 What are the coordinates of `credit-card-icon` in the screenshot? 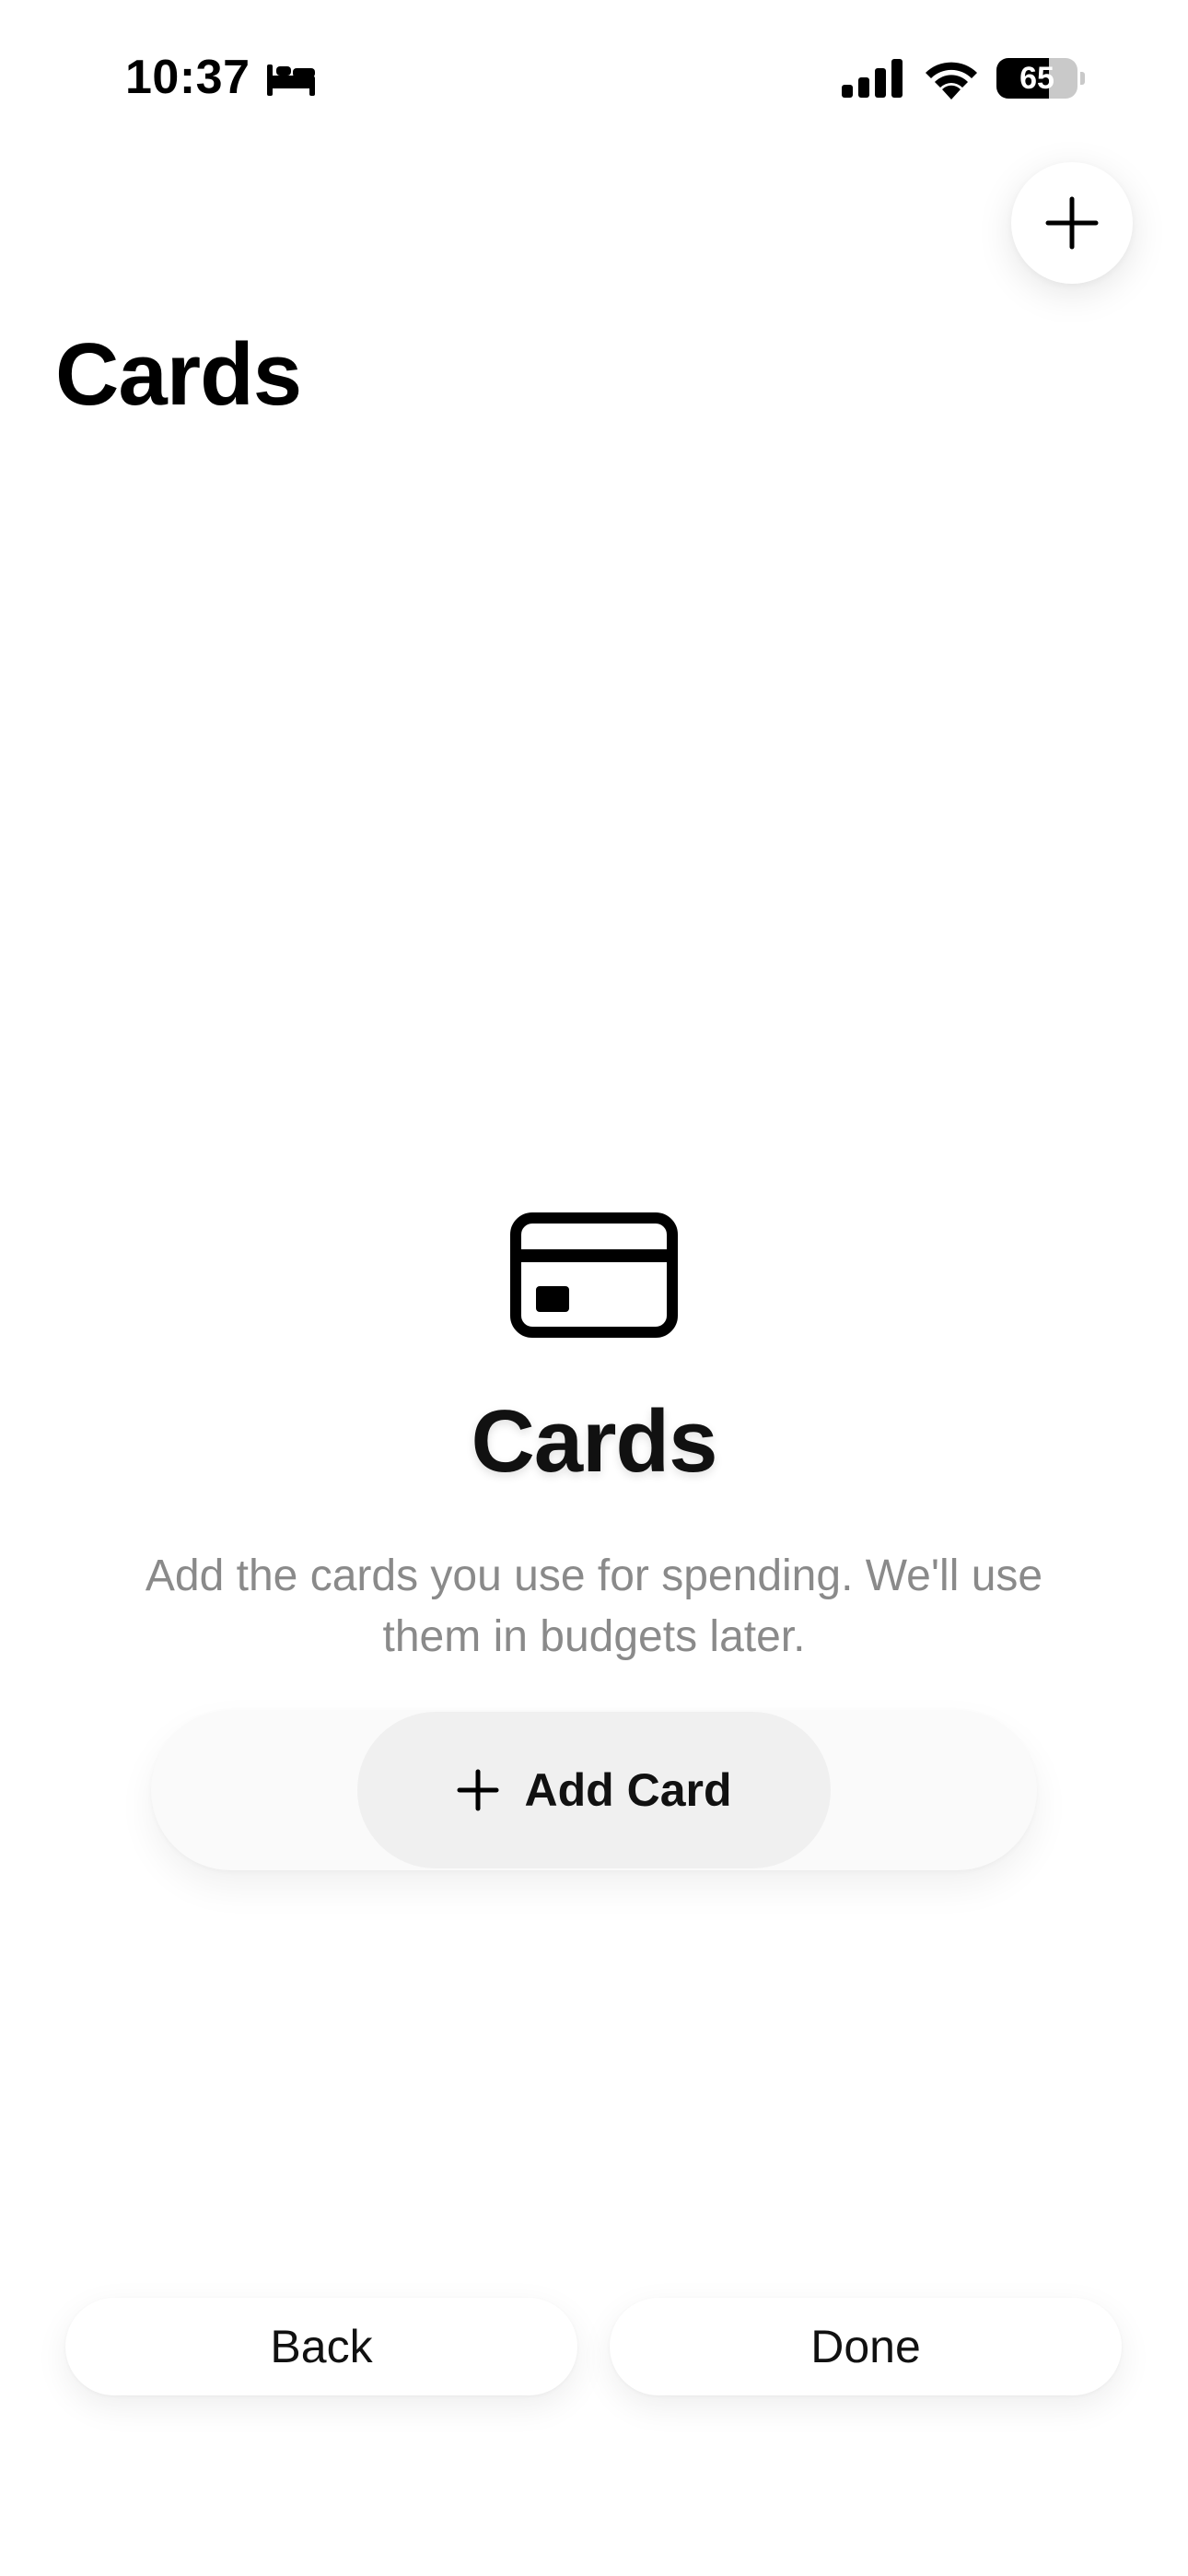 It's located at (594, 1275).